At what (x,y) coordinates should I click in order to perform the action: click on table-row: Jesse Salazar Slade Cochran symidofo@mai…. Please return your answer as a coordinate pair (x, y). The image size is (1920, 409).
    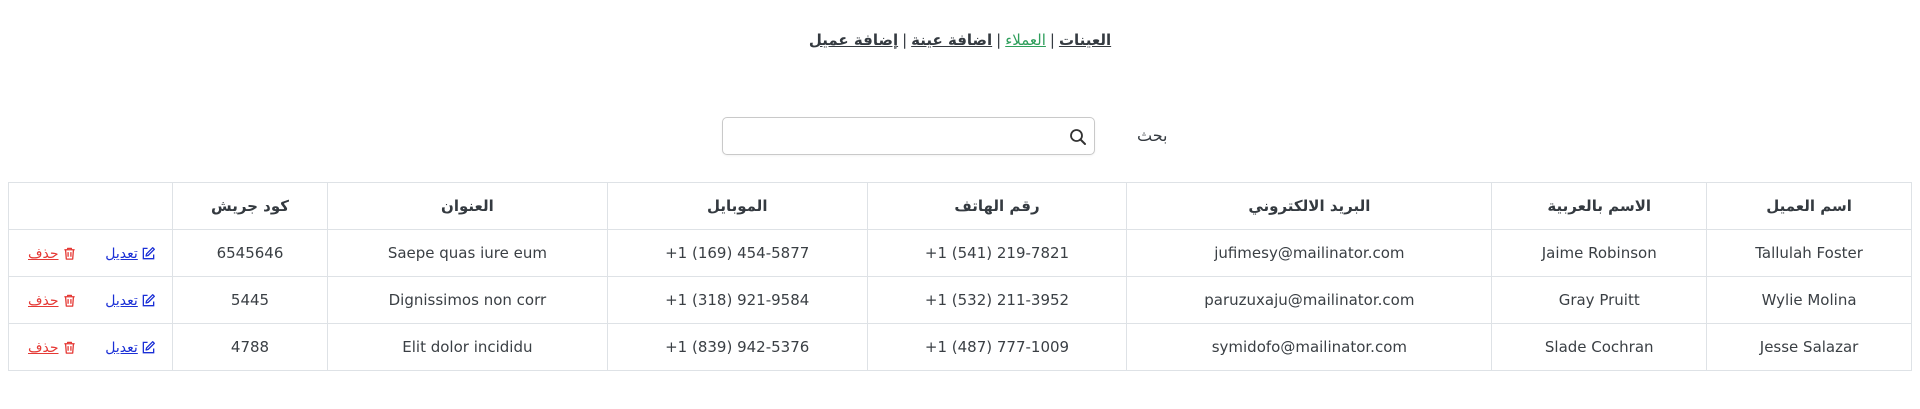
    Looking at the image, I should click on (959, 347).